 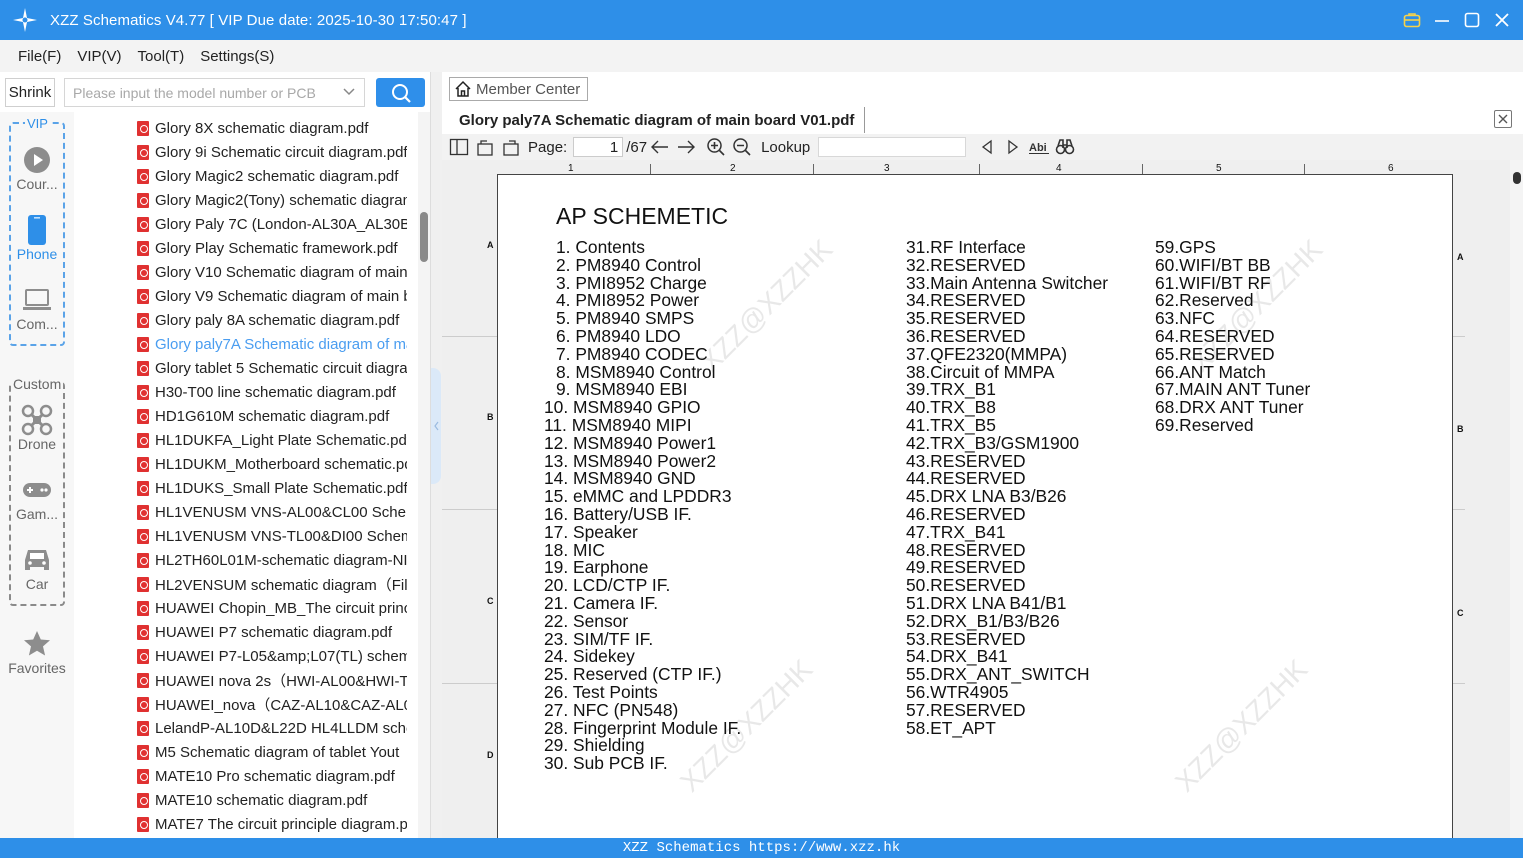 I want to click on file-list-item: HL1DUKM_Motherboard schematic.pd, so click(x=272, y=464).